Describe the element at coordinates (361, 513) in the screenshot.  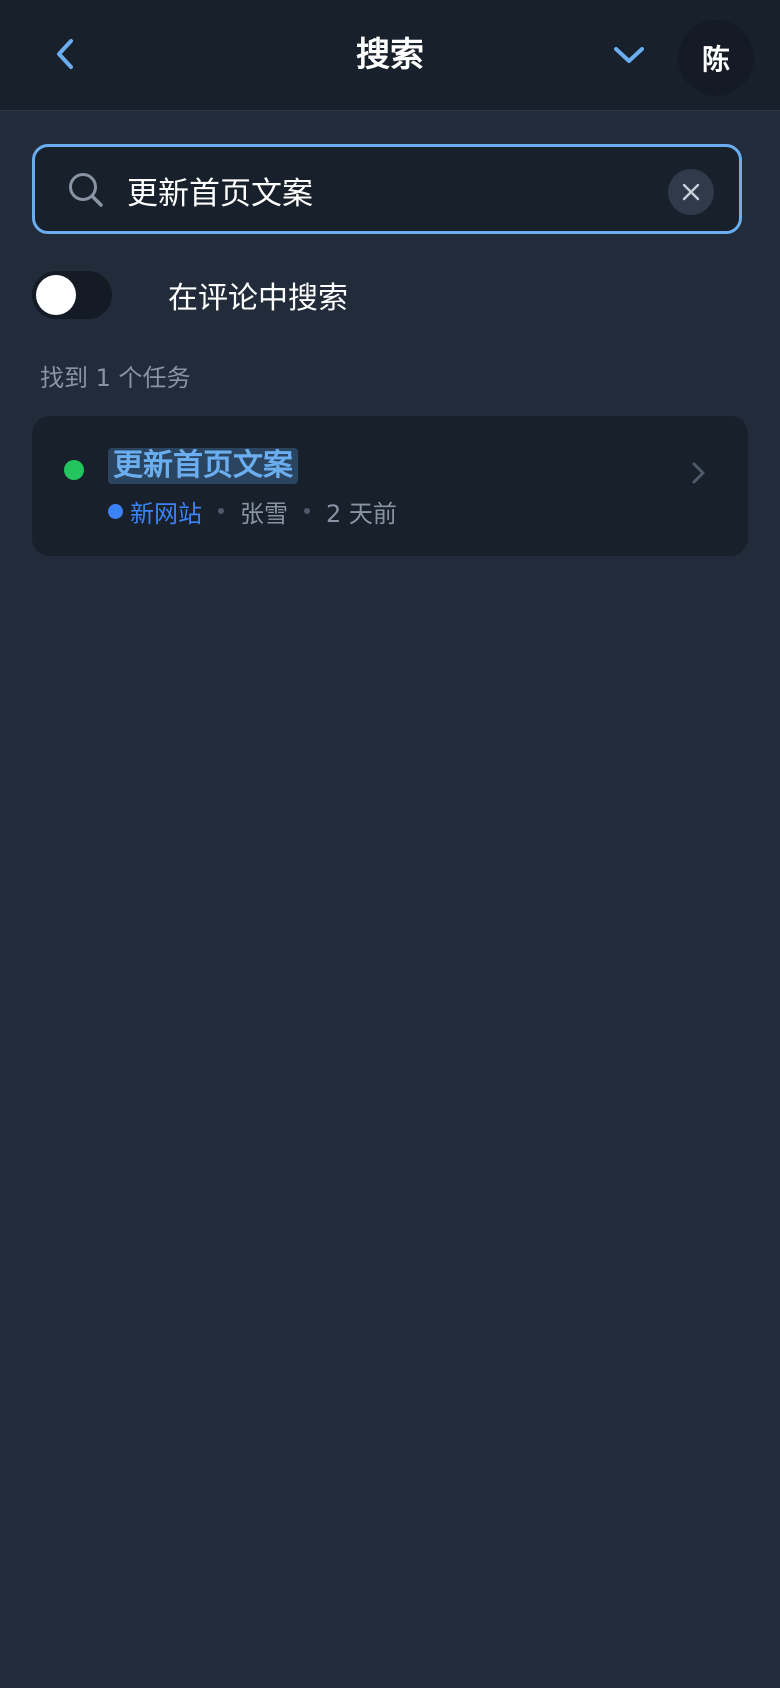
I see `relative-time: 2 天前` at that location.